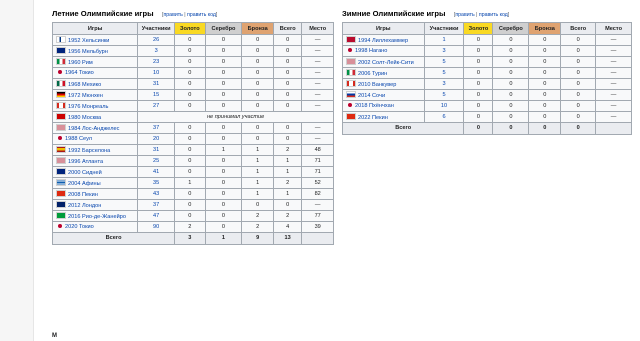  I want to click on games-cell: 1972 Мюнхен, so click(95, 95).